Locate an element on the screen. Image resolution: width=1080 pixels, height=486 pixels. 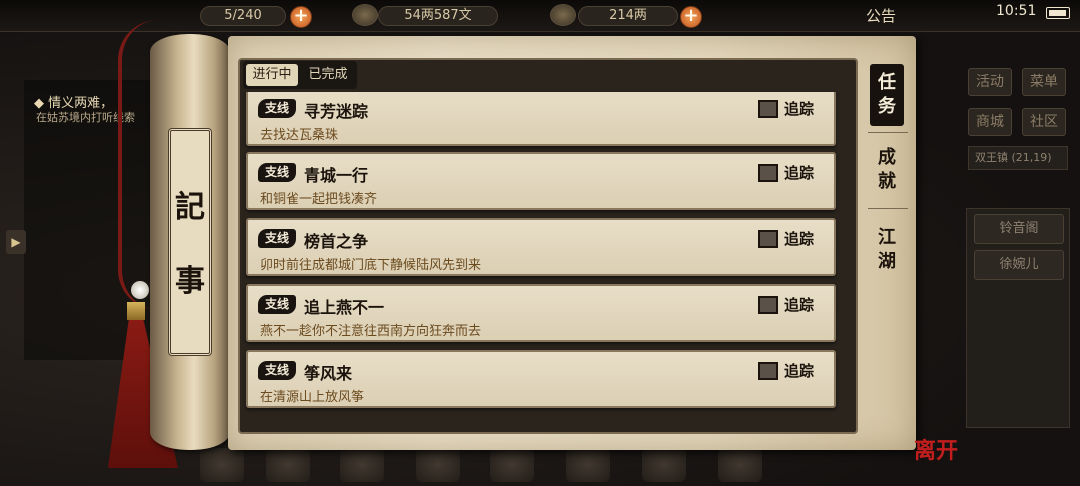
top-status-bar: 5/240 + 54两587文 214两 + 公告 10:51 is located at coordinates (540, 16).